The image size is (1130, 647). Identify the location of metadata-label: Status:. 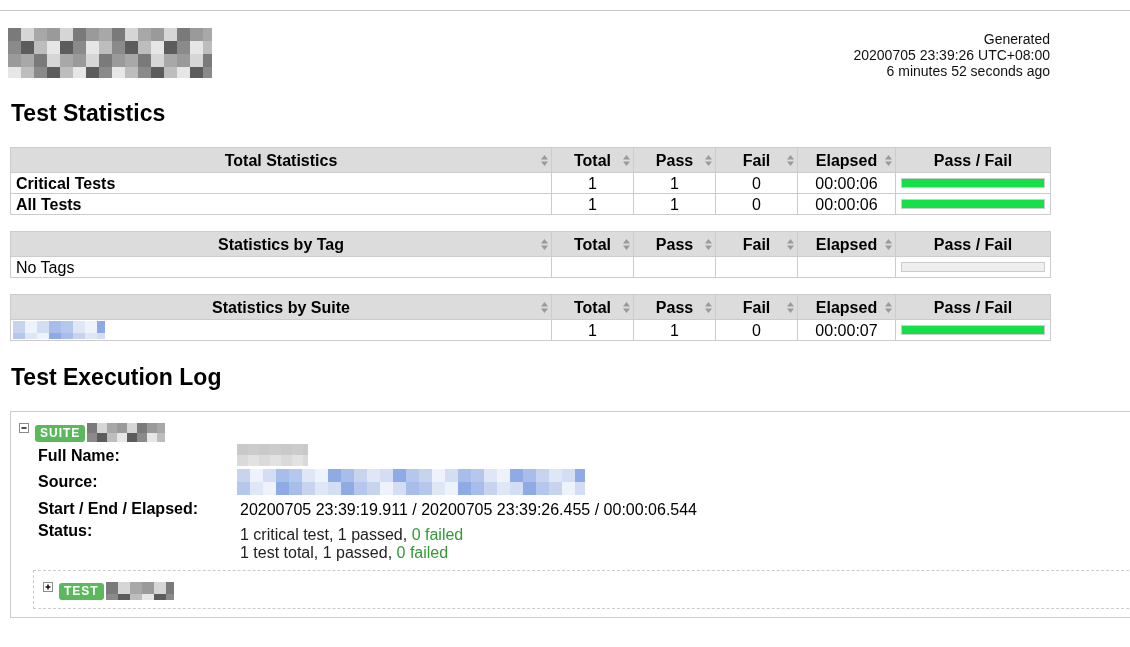
(65, 530).